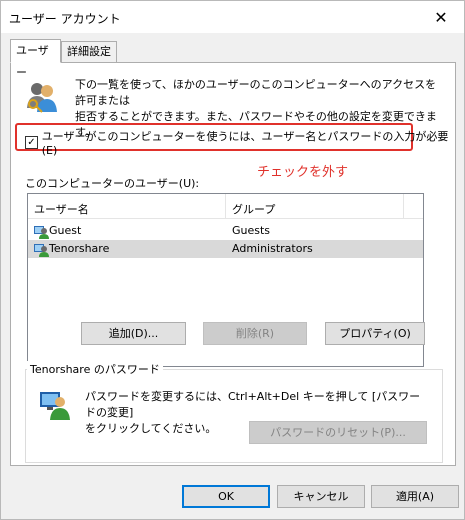 This screenshot has width=465, height=520. What do you see at coordinates (112, 183) in the screenshot?
I see `users-list-label: このコンピューターのユーザー(U):` at bounding box center [112, 183].